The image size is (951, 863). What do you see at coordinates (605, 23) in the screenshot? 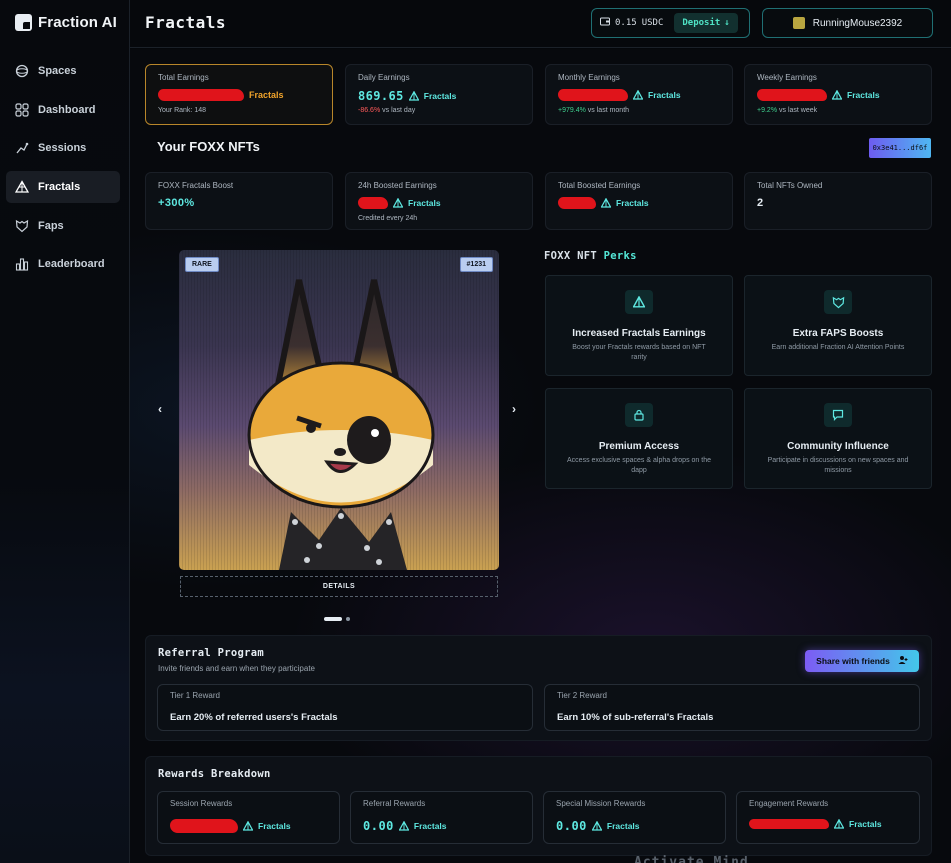
I see `wallet-icon` at bounding box center [605, 23].